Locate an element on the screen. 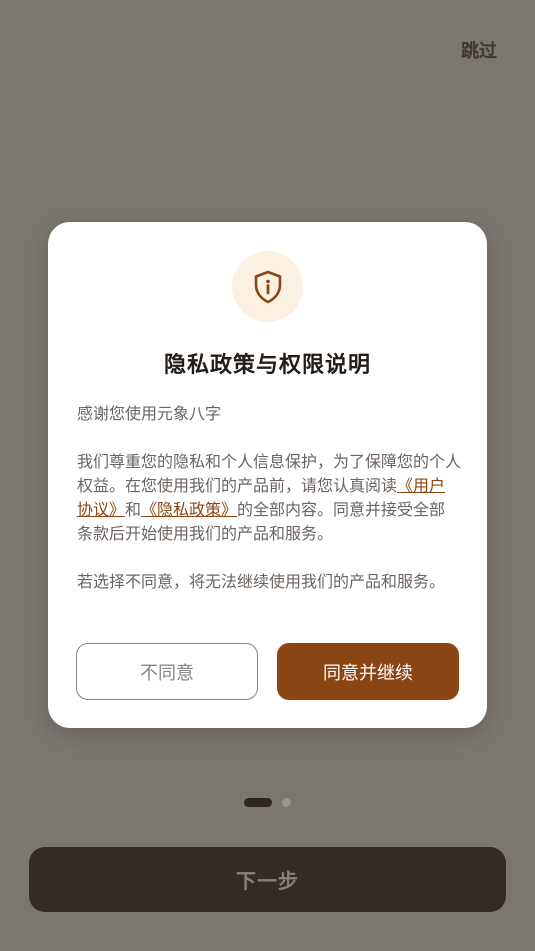  disagree-button: 不同意 is located at coordinates (167, 671).